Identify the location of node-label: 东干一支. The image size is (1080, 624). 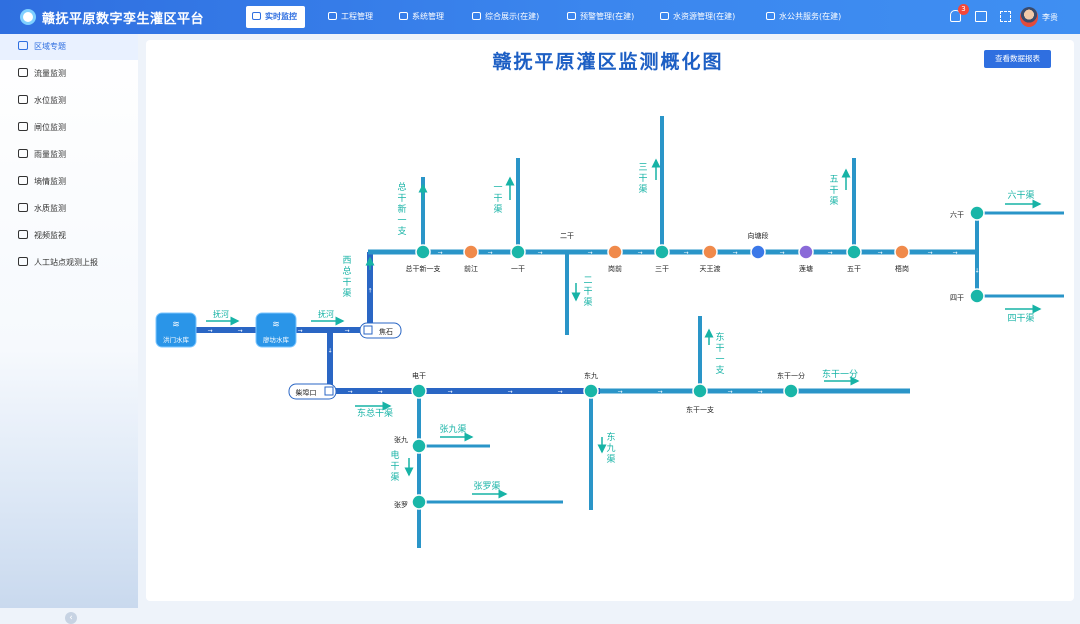
(700, 409).